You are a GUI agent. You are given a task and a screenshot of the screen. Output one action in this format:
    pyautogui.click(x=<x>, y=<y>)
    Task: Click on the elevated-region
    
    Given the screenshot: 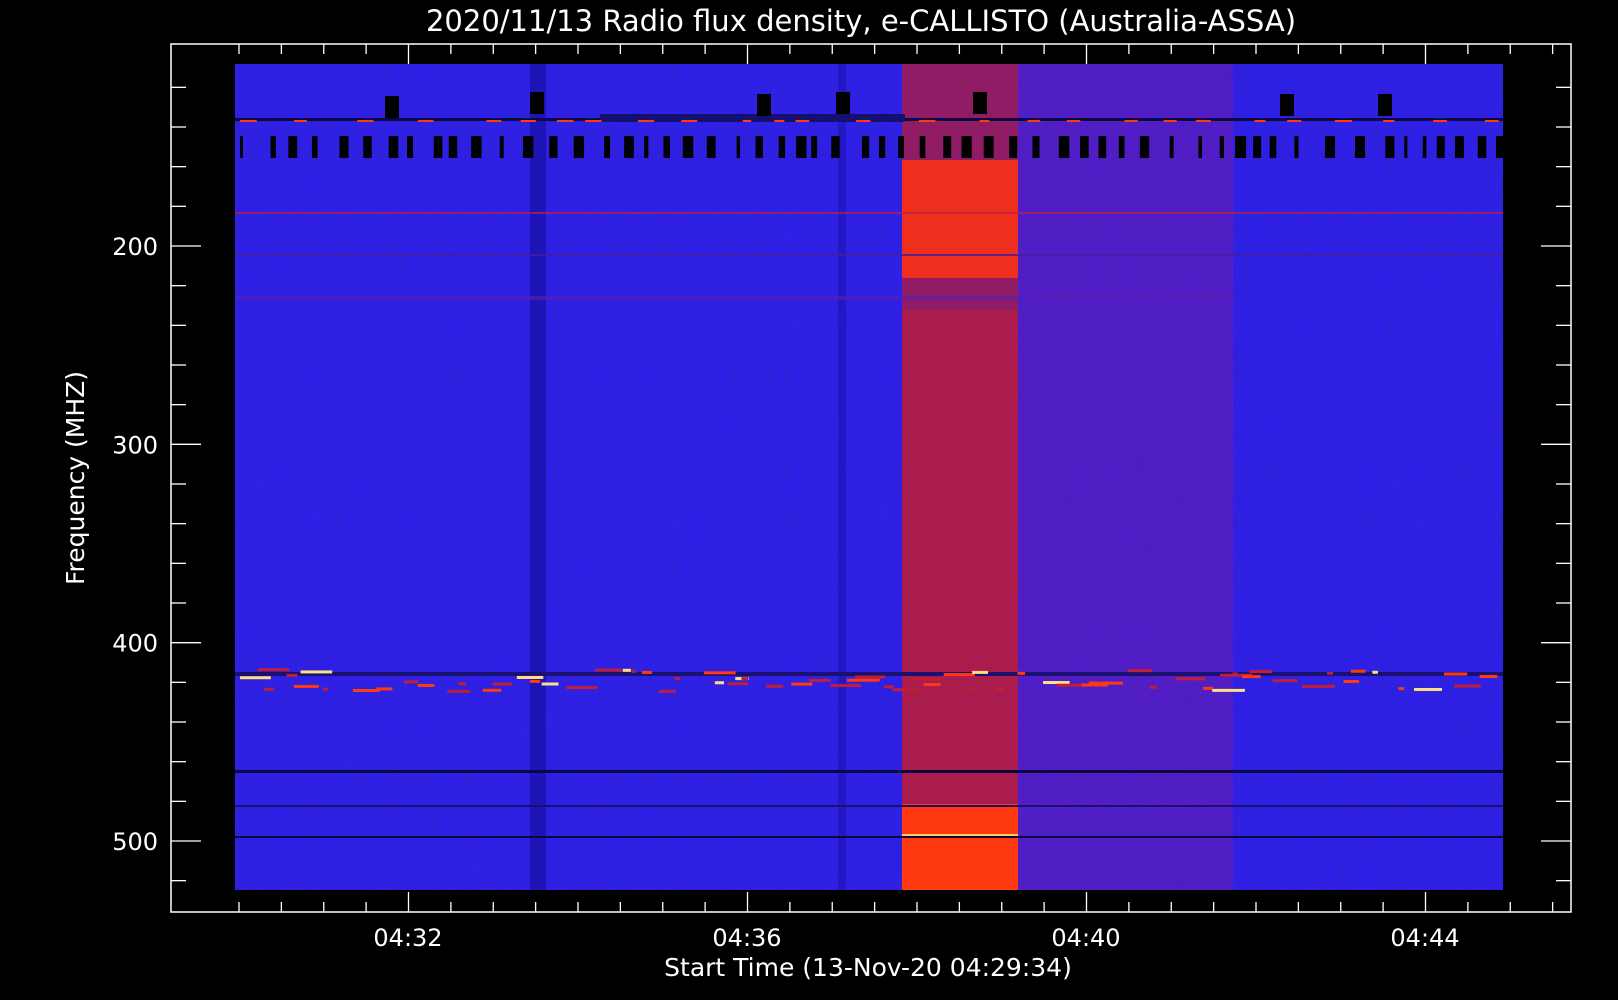 What is the action you would take?
    pyautogui.click(x=1125, y=477)
    